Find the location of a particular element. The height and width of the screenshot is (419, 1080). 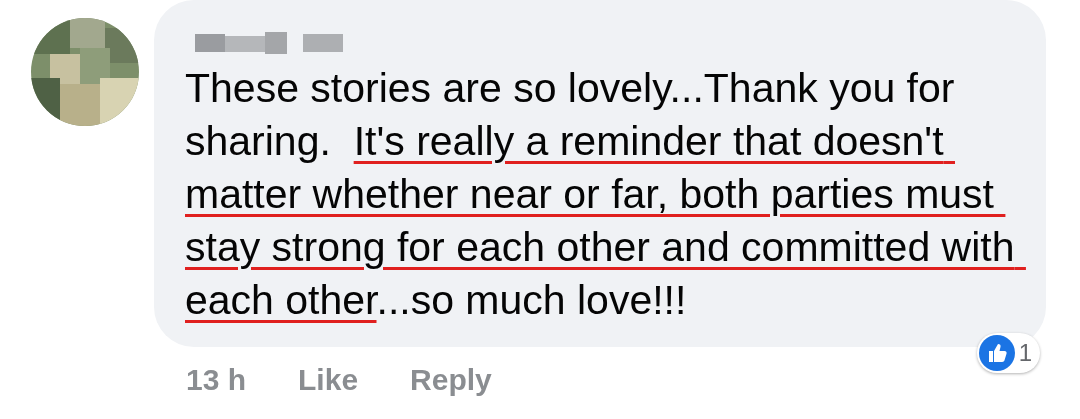

reaction-badge: 1 is located at coordinates (1008, 353).